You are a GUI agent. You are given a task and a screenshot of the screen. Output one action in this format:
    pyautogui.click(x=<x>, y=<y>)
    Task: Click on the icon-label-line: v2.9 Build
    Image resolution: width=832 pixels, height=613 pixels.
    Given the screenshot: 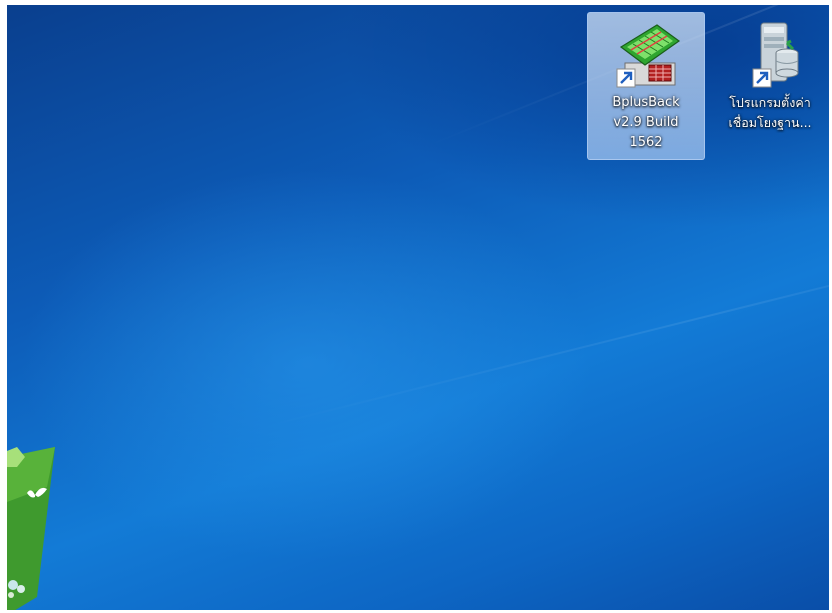 What is the action you would take?
    pyautogui.click(x=646, y=122)
    